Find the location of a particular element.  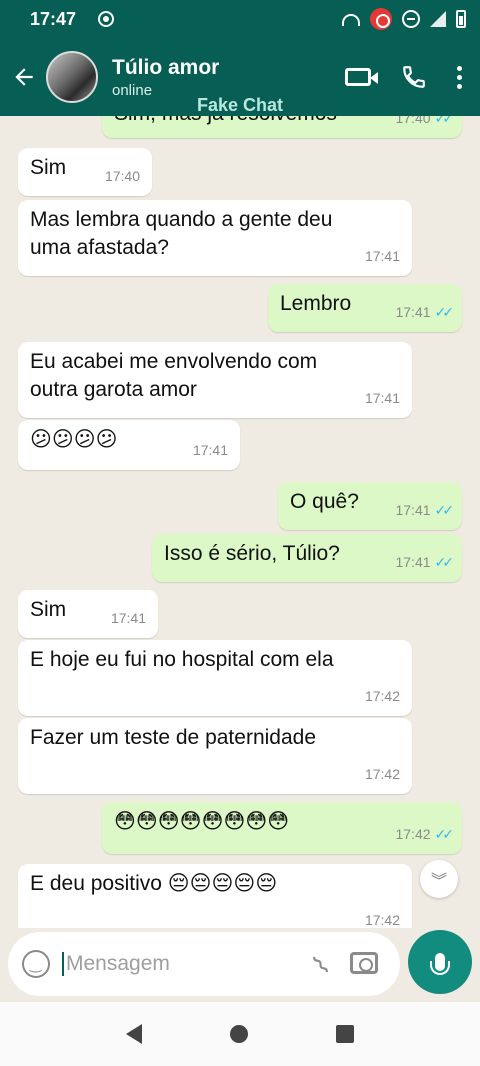

watermark: Fake Chat is located at coordinates (240, 105).